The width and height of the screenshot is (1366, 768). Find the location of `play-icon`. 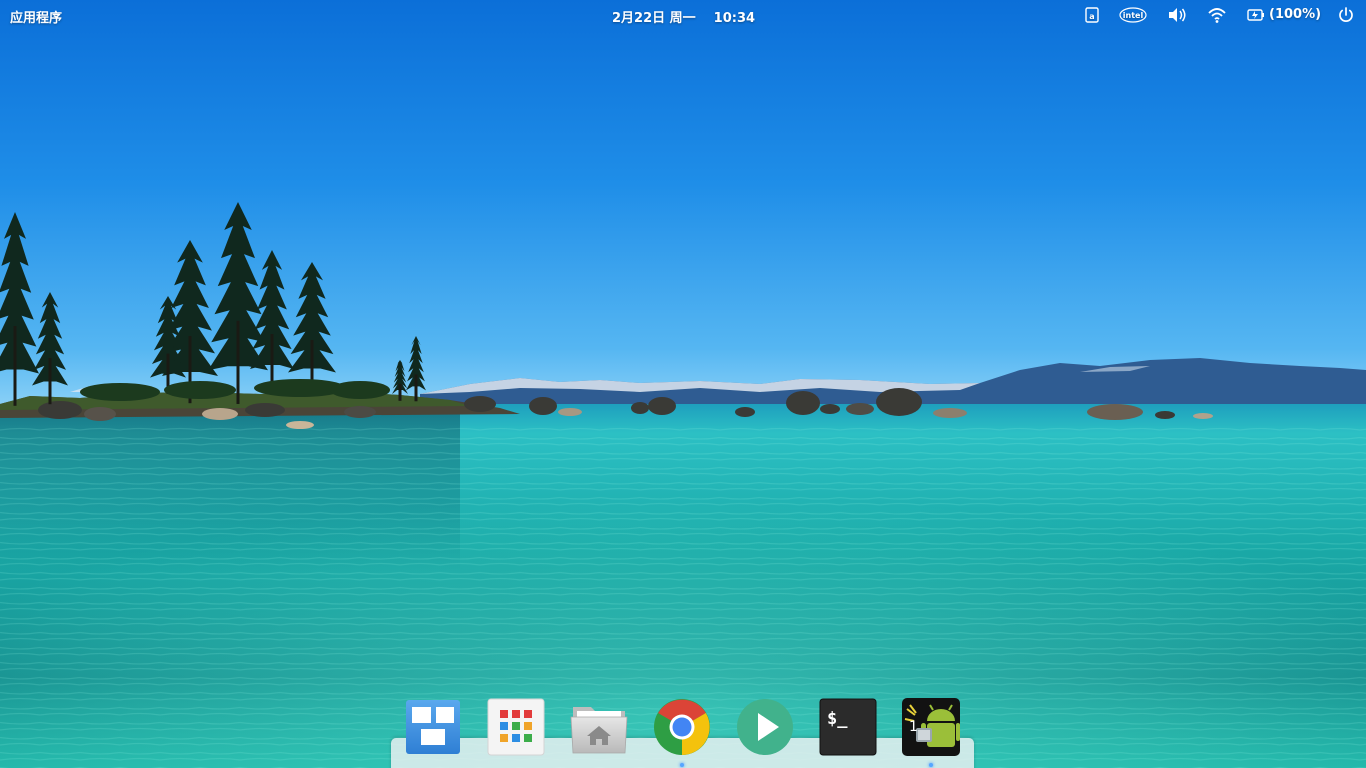

play-icon is located at coordinates (765, 727).